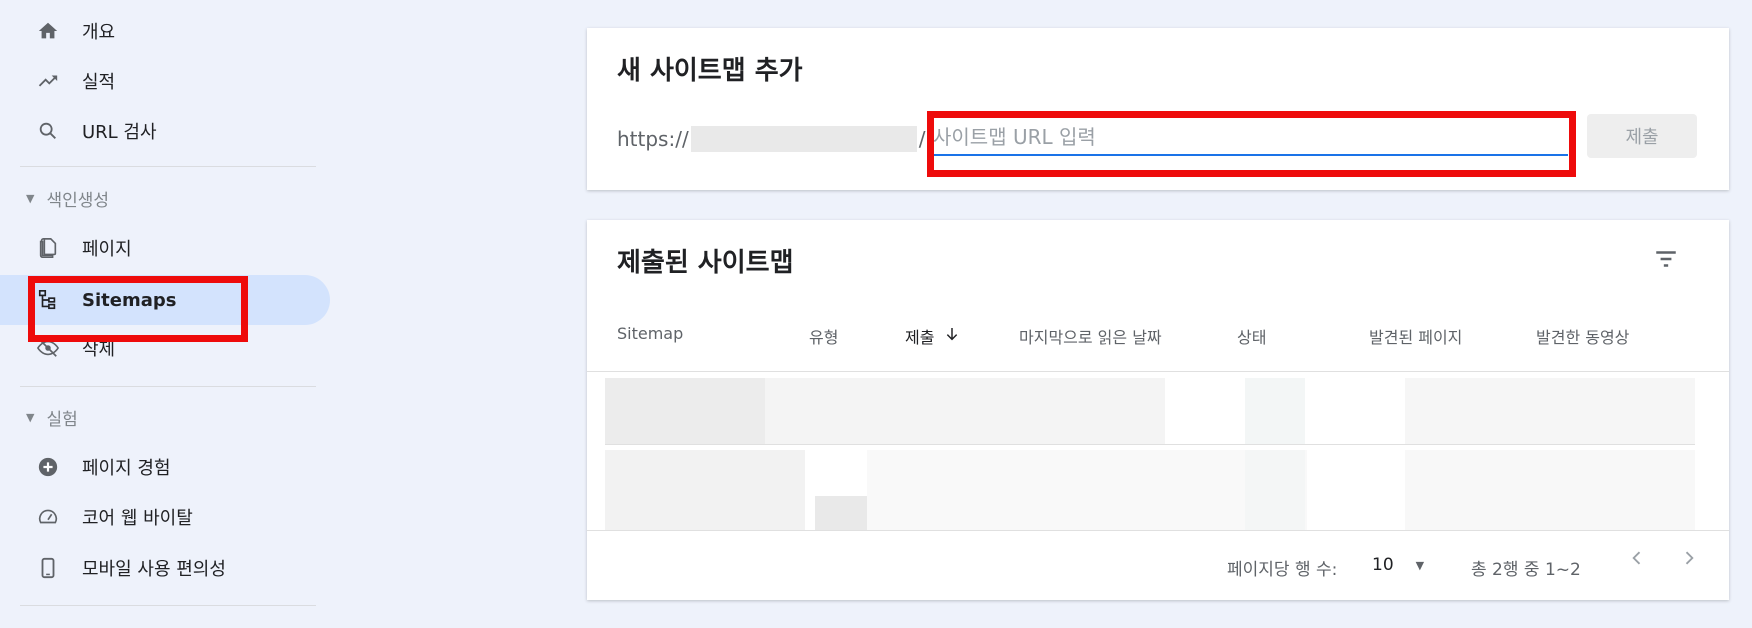  I want to click on sidebar-item-label: 모바일 사용 편의성, so click(154, 569).